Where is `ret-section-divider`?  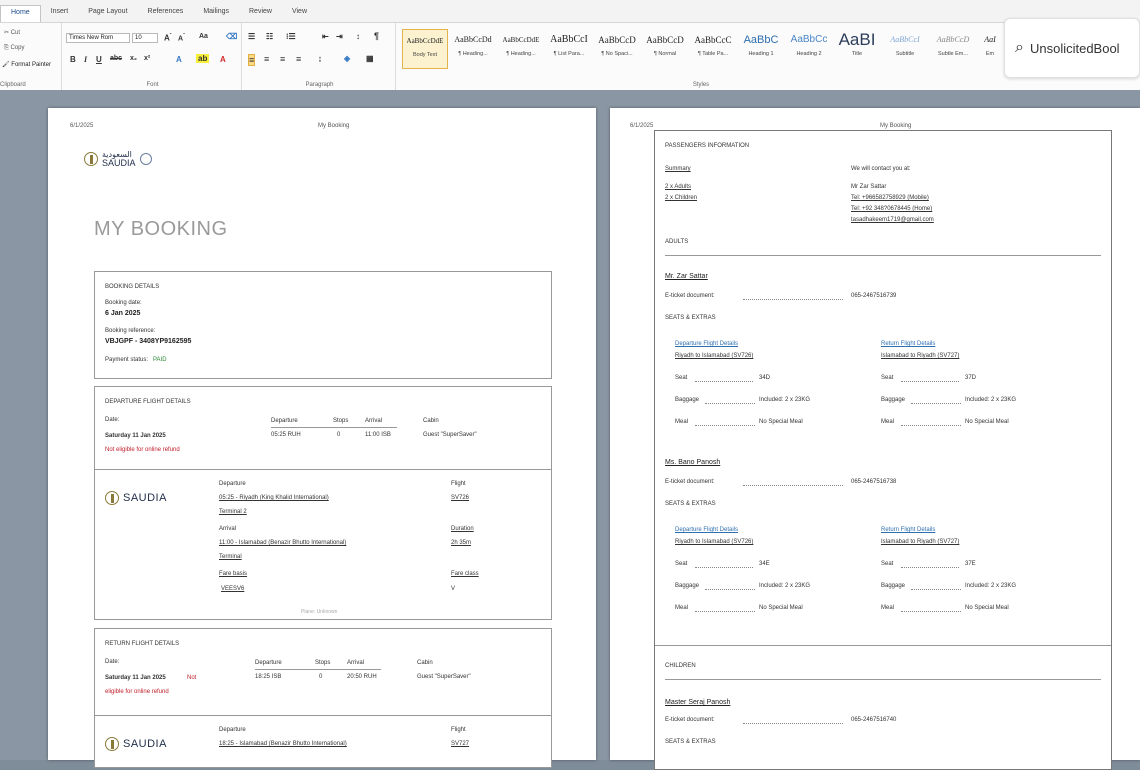
ret-section-divider is located at coordinates (323, 715).